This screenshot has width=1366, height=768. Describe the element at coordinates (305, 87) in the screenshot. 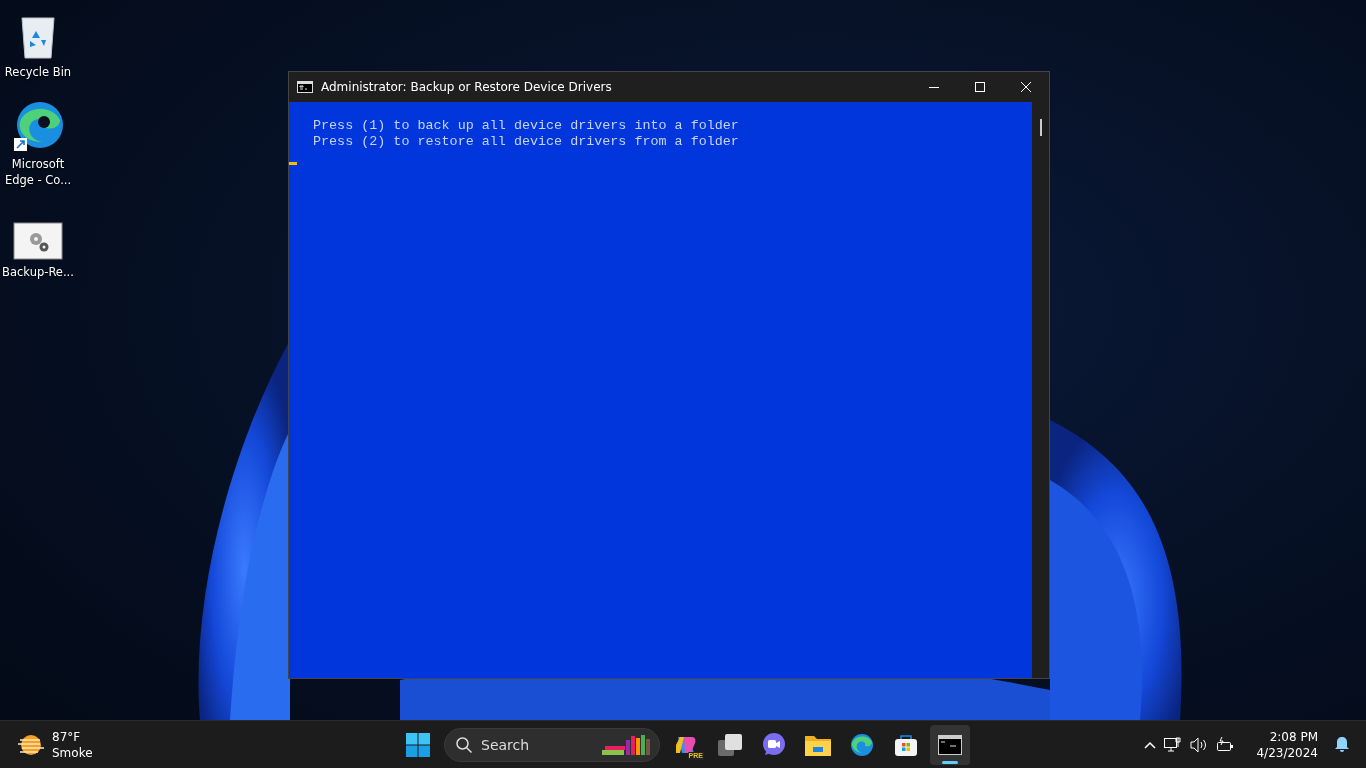

I see `console-app-icon` at that location.